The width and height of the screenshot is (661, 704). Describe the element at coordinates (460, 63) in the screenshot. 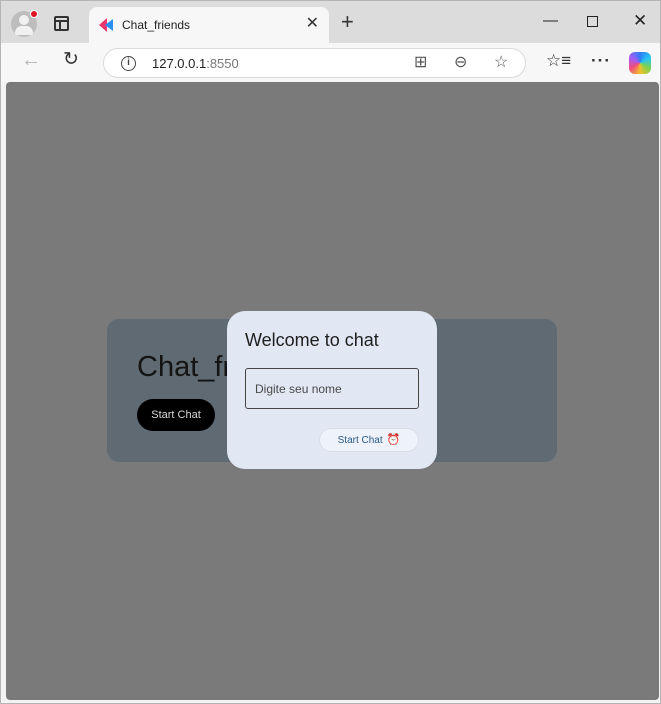

I see `zoom-out-icon: ⊖` at that location.